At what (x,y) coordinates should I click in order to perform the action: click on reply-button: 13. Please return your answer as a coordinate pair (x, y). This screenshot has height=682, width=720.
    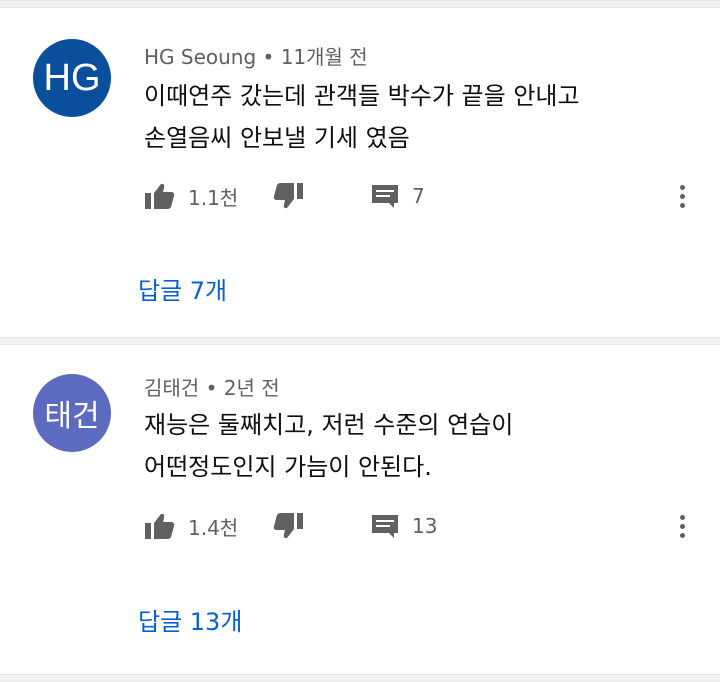
    Looking at the image, I should click on (403, 526).